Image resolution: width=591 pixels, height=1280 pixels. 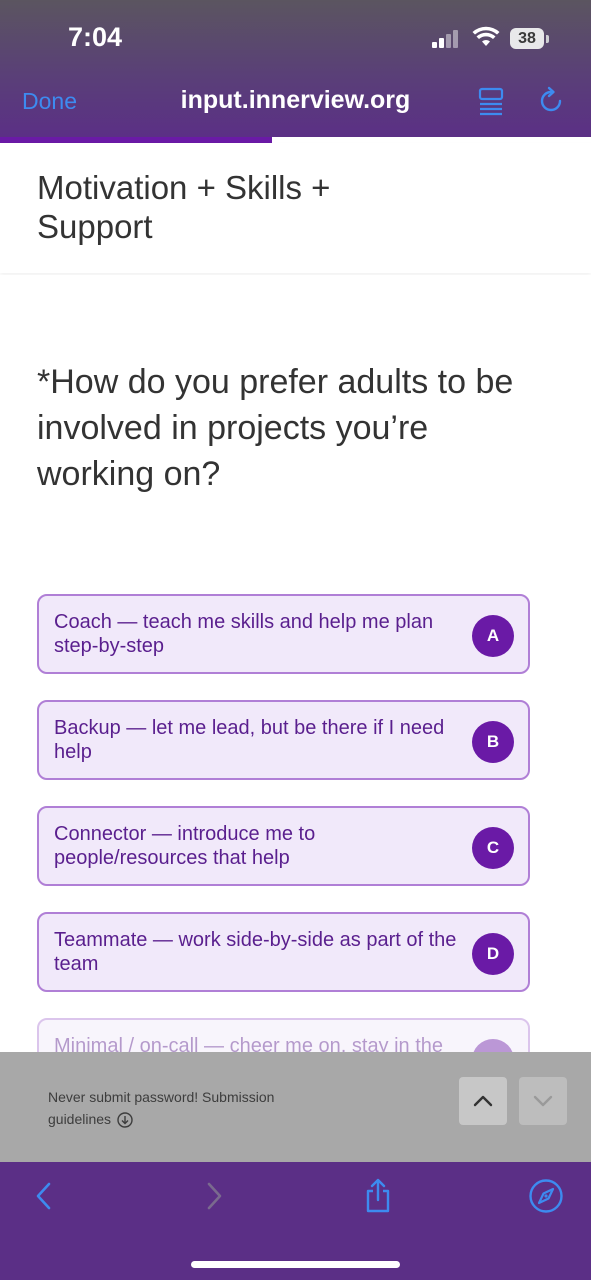 What do you see at coordinates (295, 1264) in the screenshot?
I see `home-indicator` at bounding box center [295, 1264].